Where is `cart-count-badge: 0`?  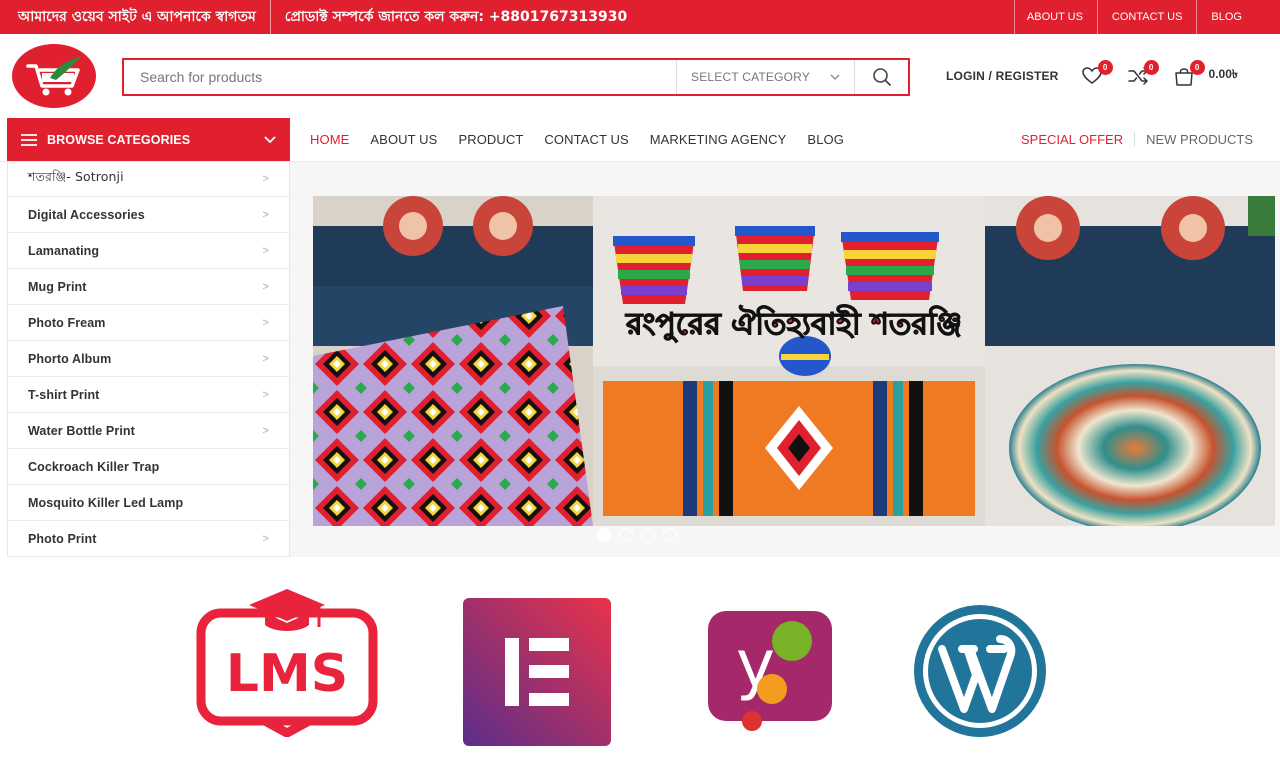
cart-count-badge: 0 is located at coordinates (1197, 67).